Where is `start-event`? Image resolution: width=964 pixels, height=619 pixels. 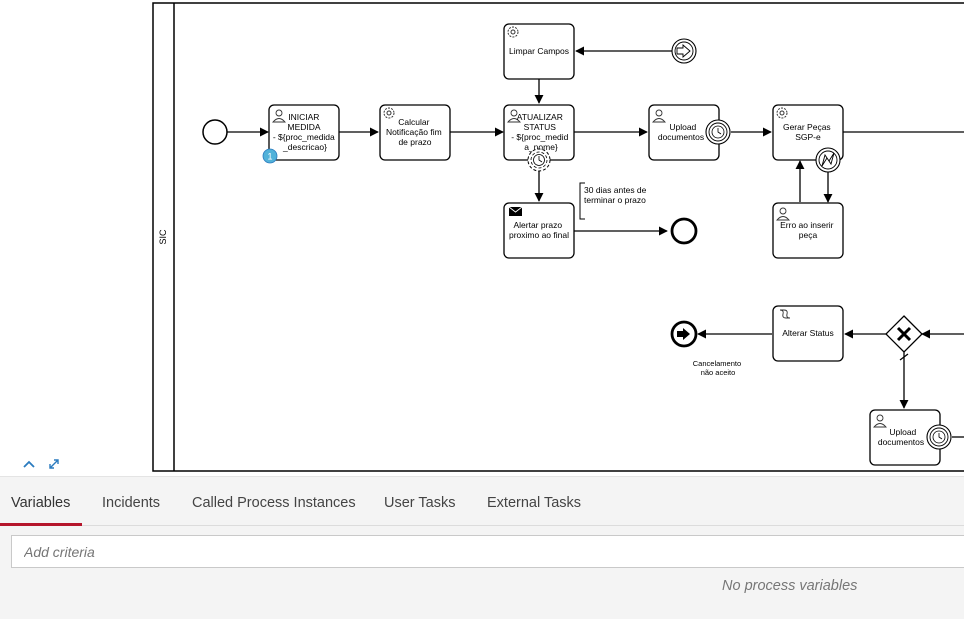 start-event is located at coordinates (215, 132).